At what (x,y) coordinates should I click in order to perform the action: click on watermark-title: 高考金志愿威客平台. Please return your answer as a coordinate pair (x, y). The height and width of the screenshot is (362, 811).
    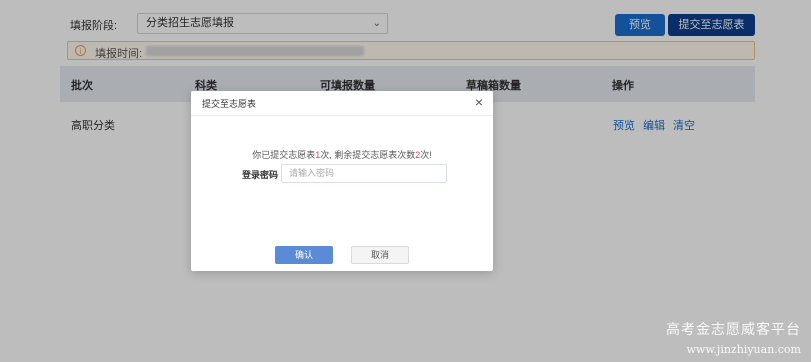
    Looking at the image, I should click on (733, 330).